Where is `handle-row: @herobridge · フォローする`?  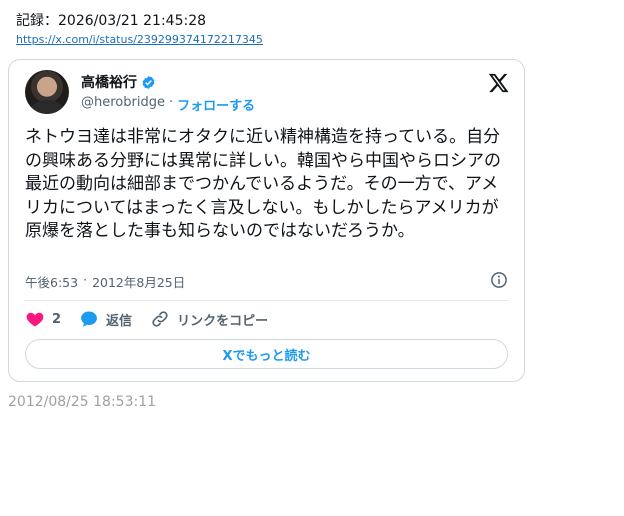 handle-row: @herobridge · フォローする is located at coordinates (168, 104).